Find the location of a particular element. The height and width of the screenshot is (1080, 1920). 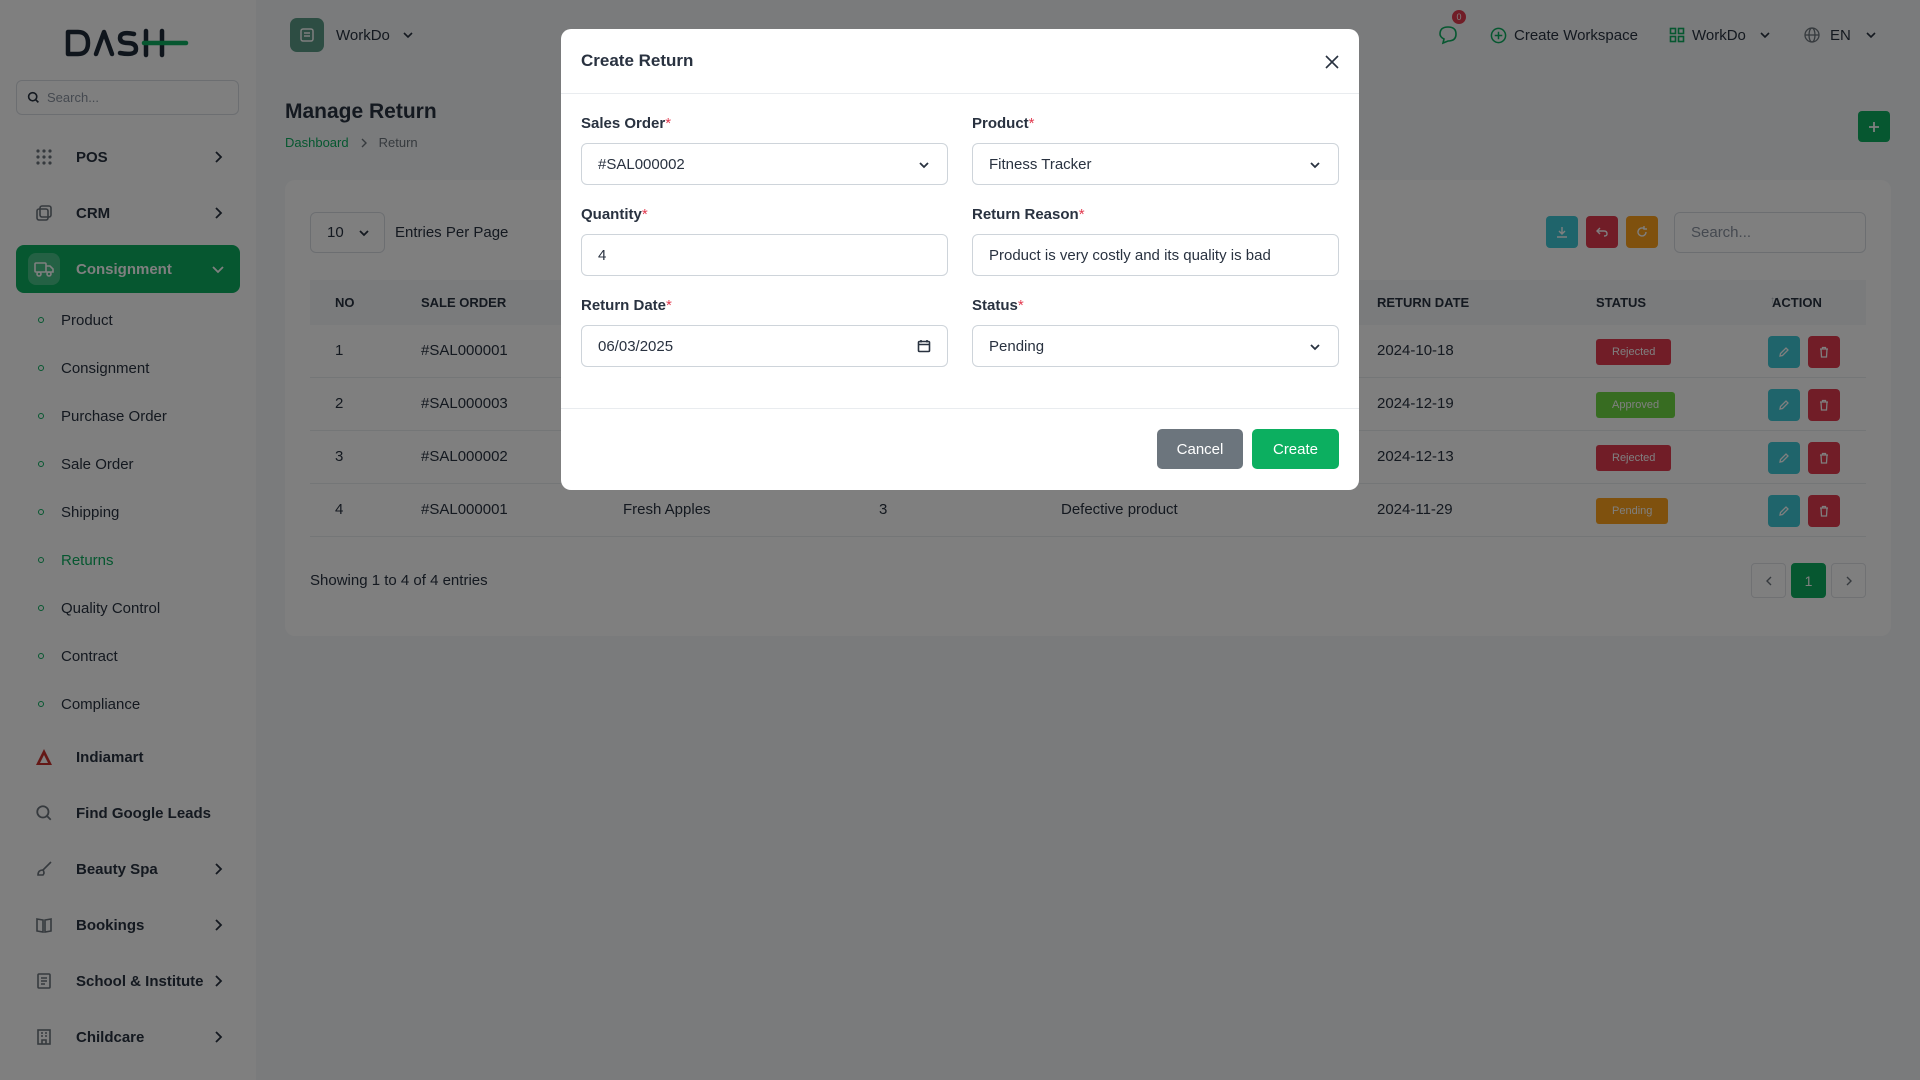

return-date-label: Return Date* is located at coordinates (626, 305).